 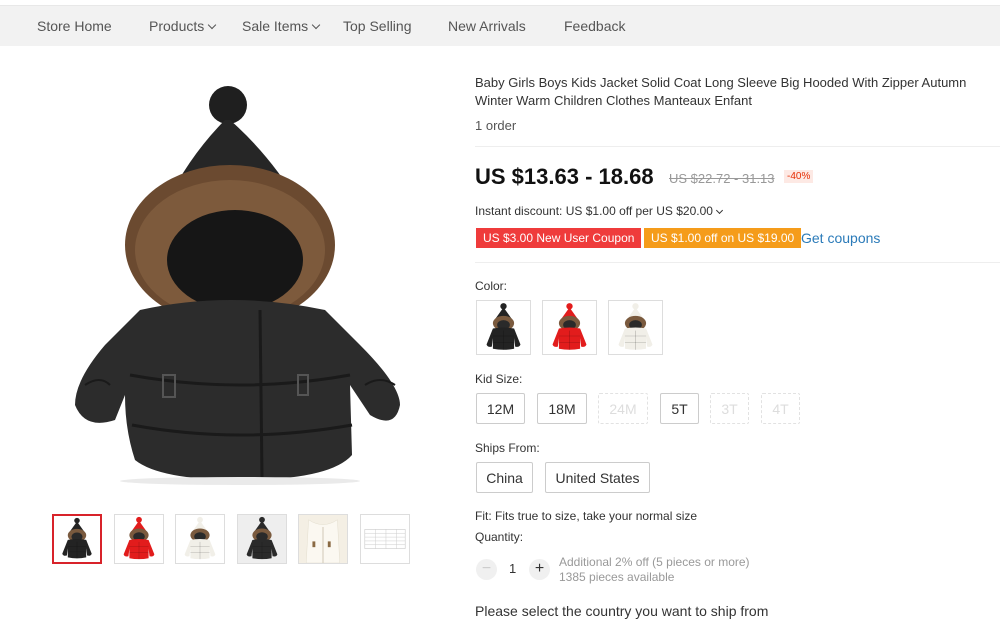 What do you see at coordinates (623, 408) in the screenshot?
I see `size-option-24m: 24M` at bounding box center [623, 408].